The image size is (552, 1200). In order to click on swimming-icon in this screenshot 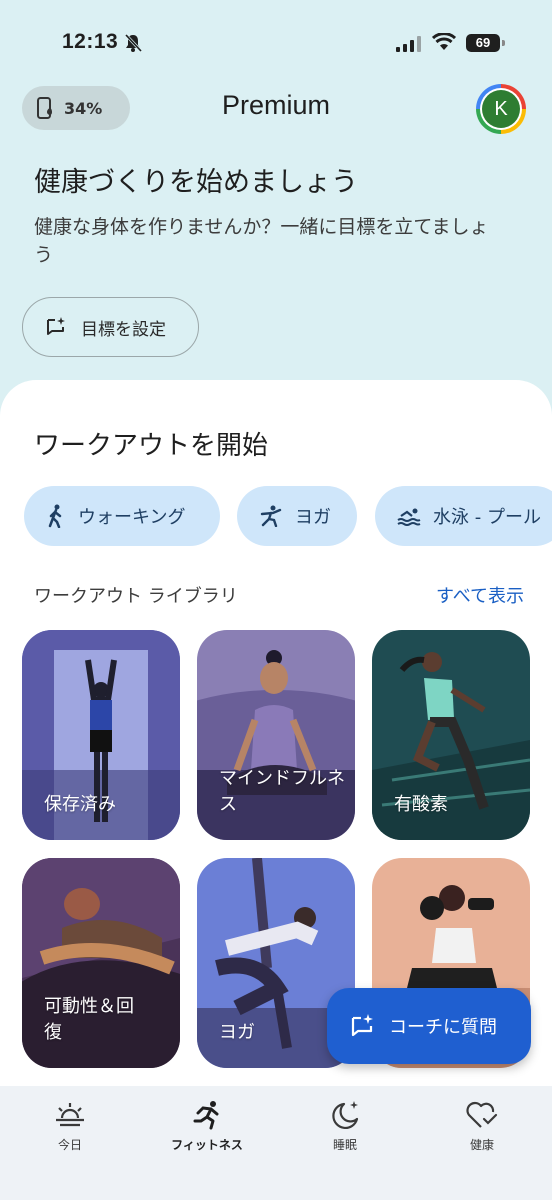, I will do `click(409, 517)`.